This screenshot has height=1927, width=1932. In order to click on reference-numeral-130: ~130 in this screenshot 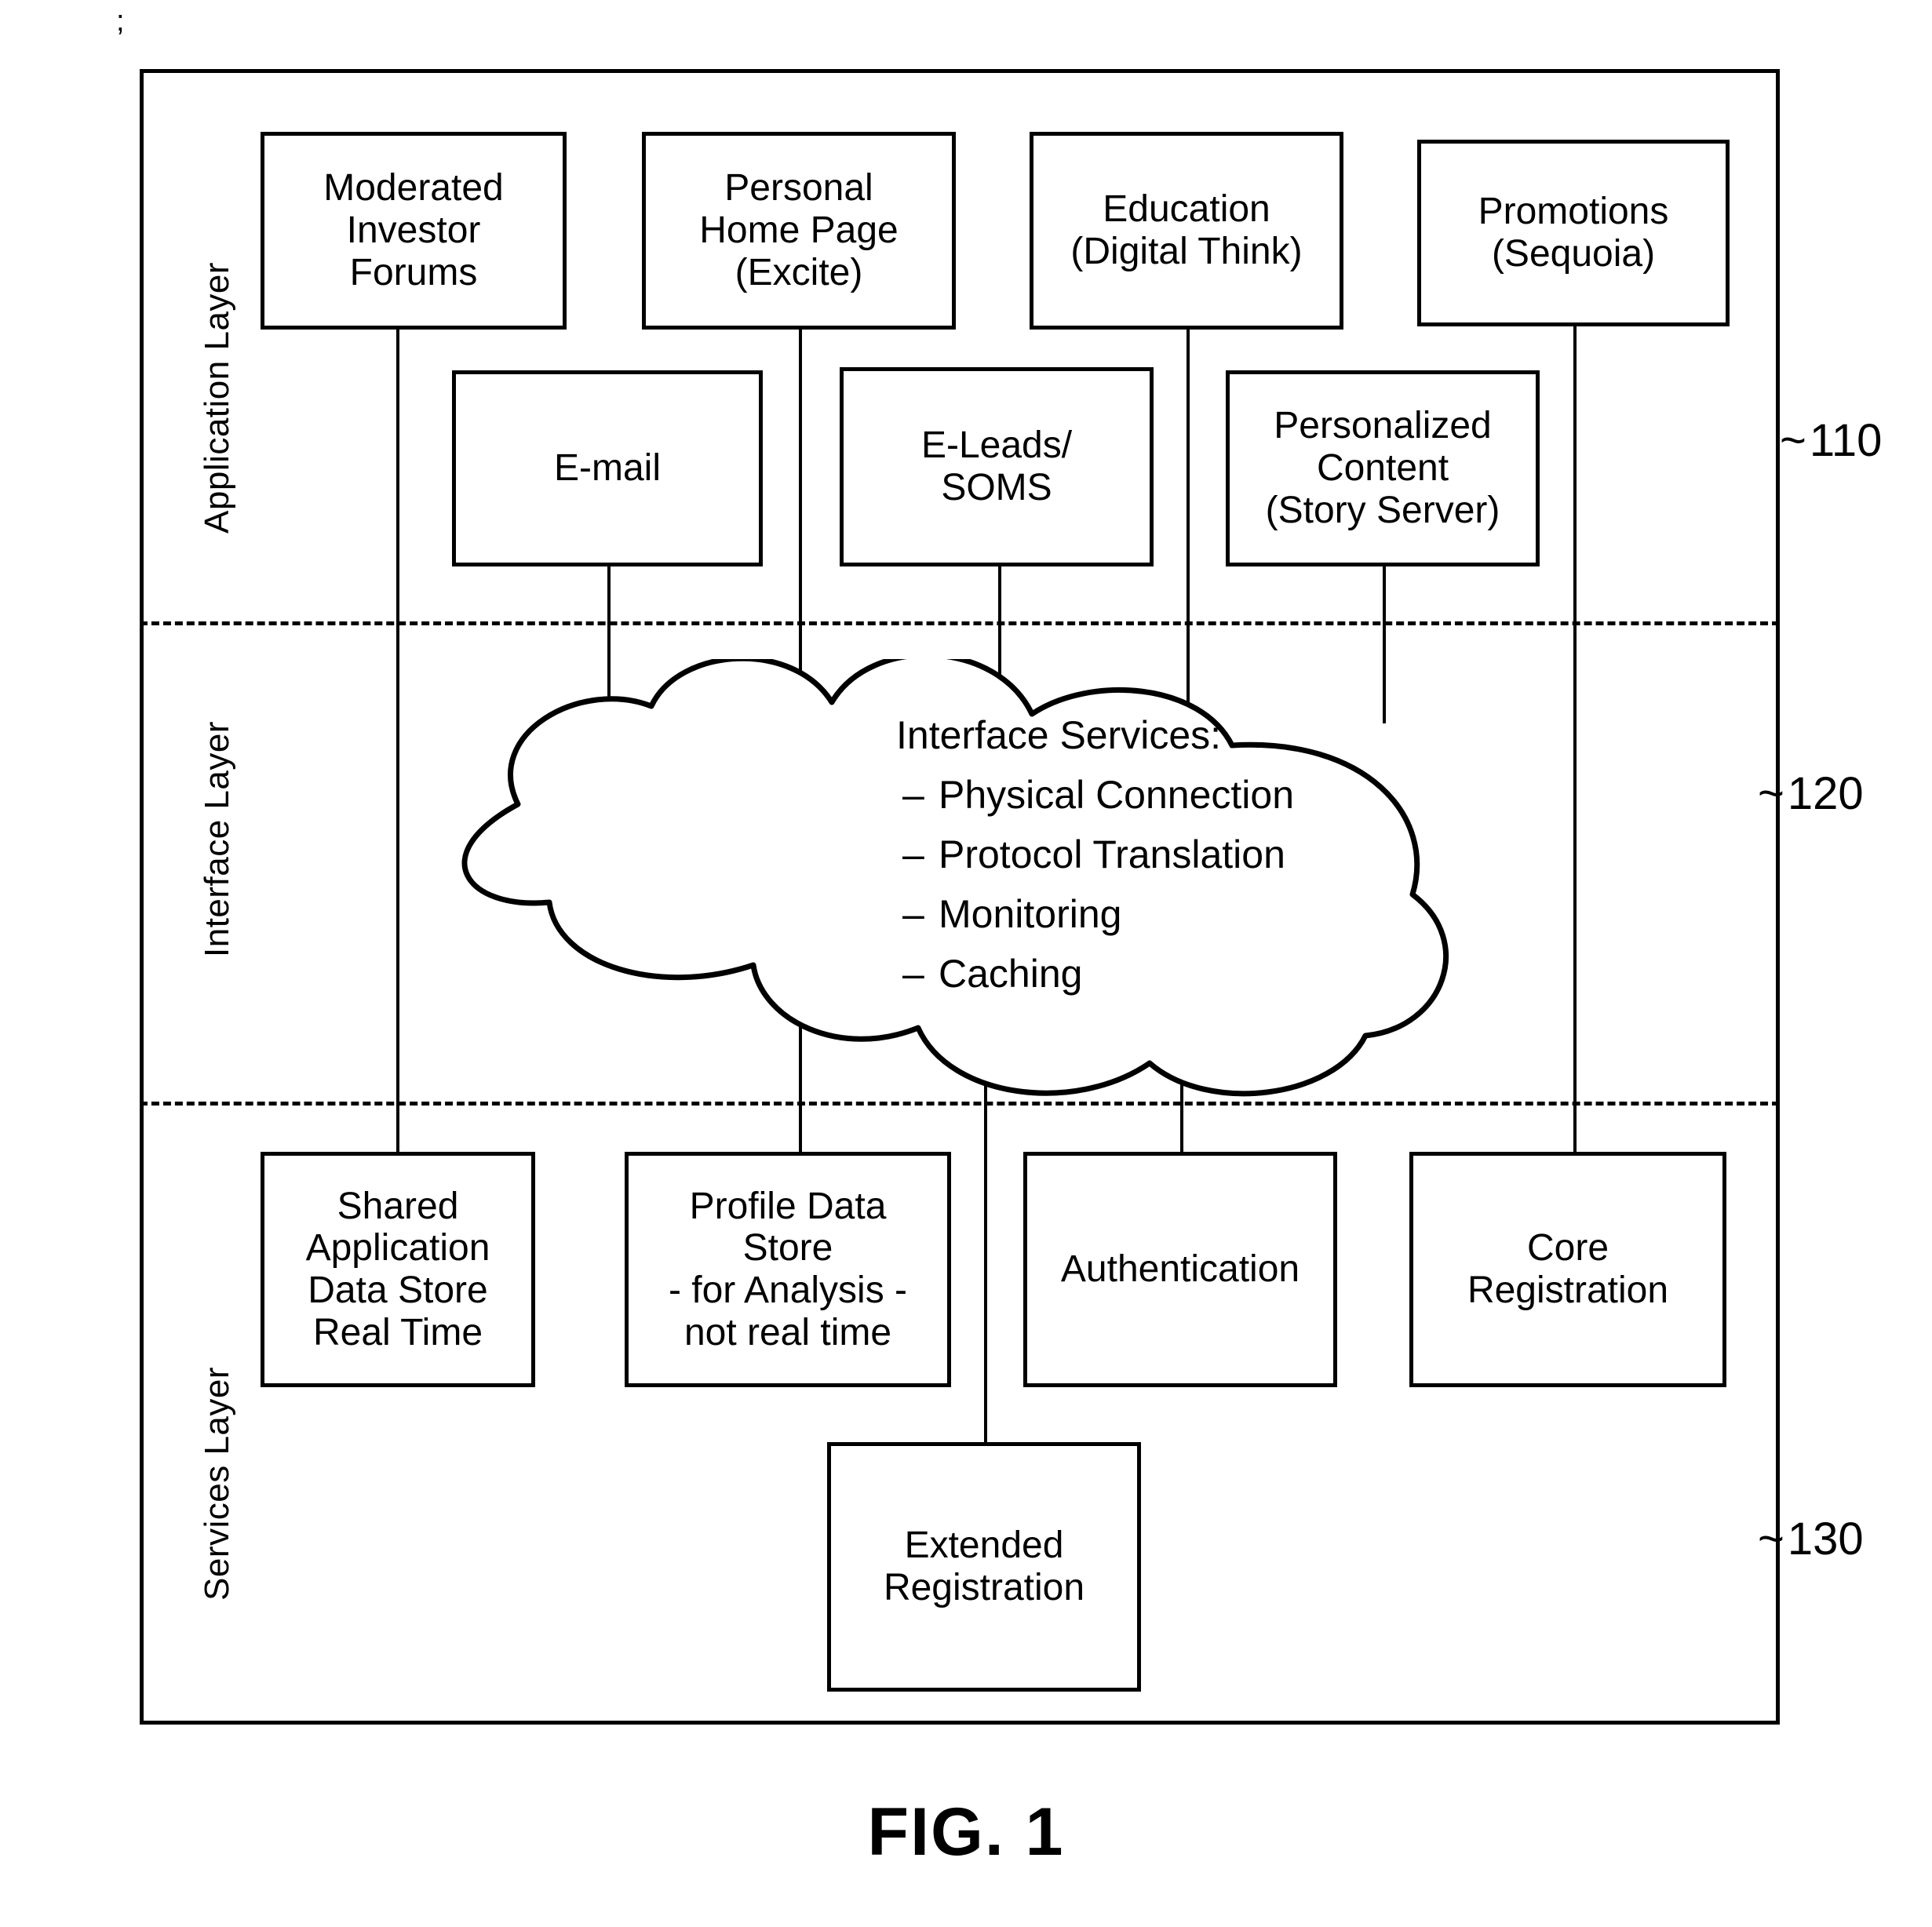, I will do `click(1811, 1539)`.